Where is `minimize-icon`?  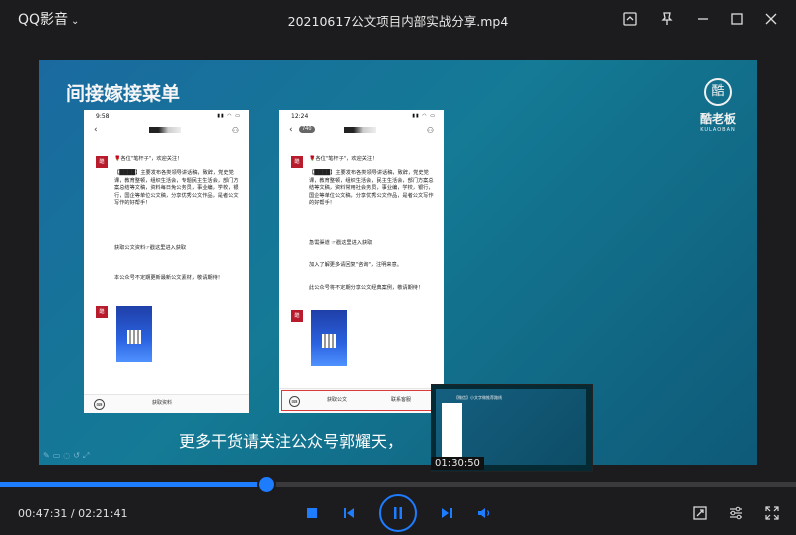
minimize-icon is located at coordinates (703, 19).